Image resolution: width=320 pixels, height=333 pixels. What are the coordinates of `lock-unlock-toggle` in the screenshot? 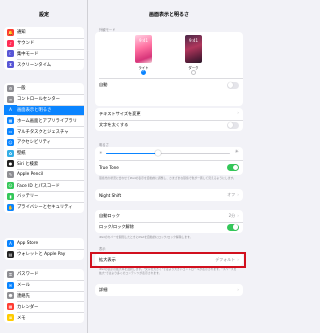 It's located at (233, 227).